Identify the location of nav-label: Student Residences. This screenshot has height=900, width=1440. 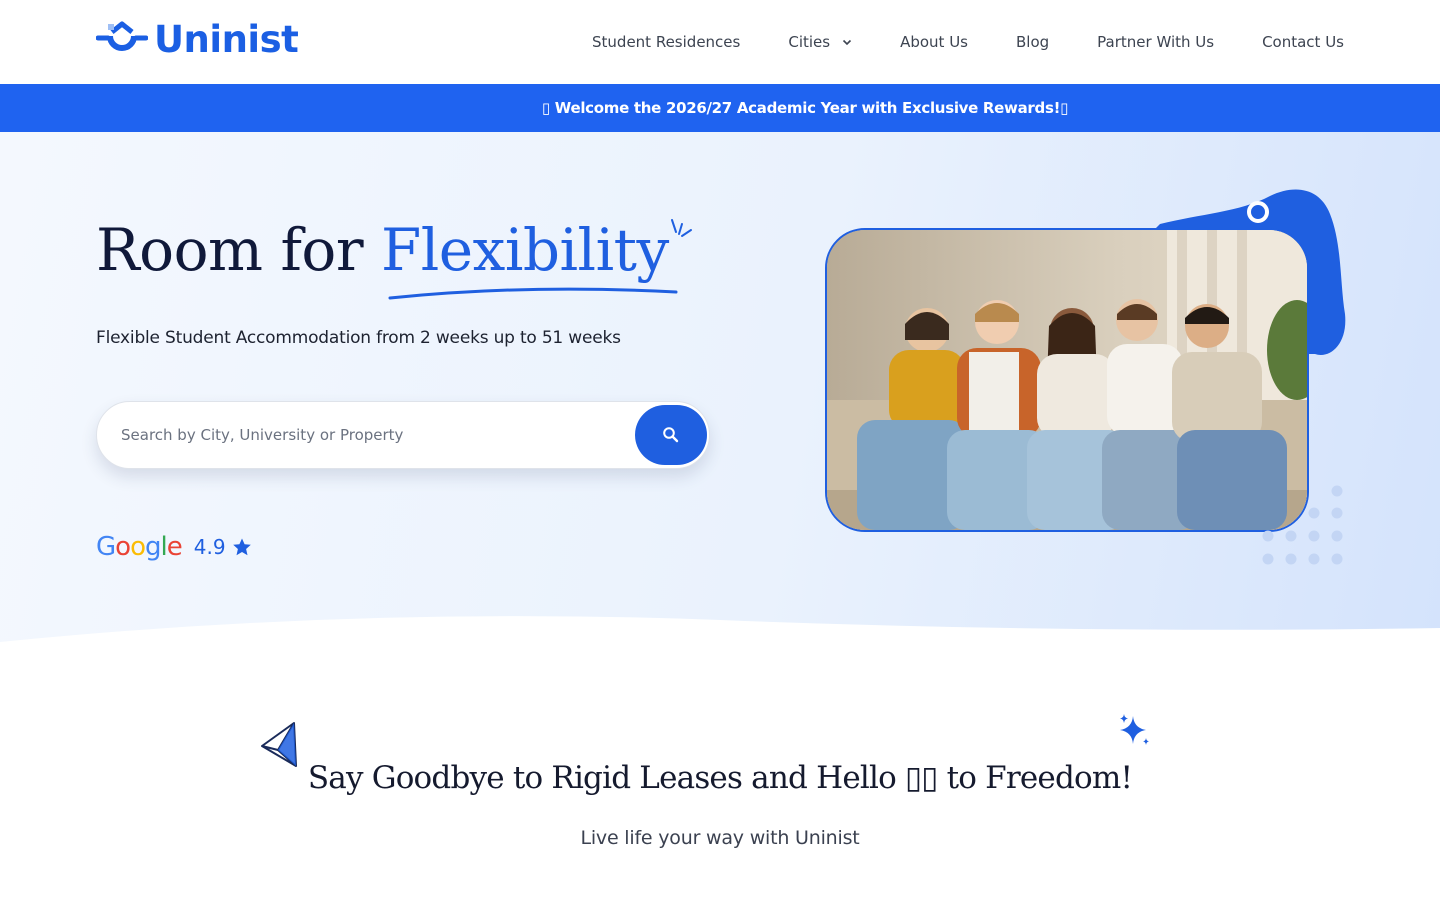
(666, 42).